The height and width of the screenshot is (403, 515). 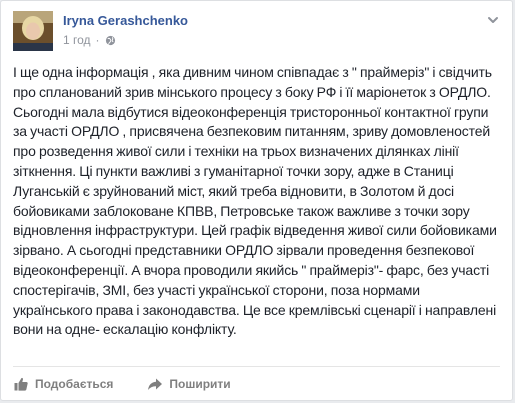 What do you see at coordinates (21, 384) in the screenshot?
I see `thumbs-up-icon` at bounding box center [21, 384].